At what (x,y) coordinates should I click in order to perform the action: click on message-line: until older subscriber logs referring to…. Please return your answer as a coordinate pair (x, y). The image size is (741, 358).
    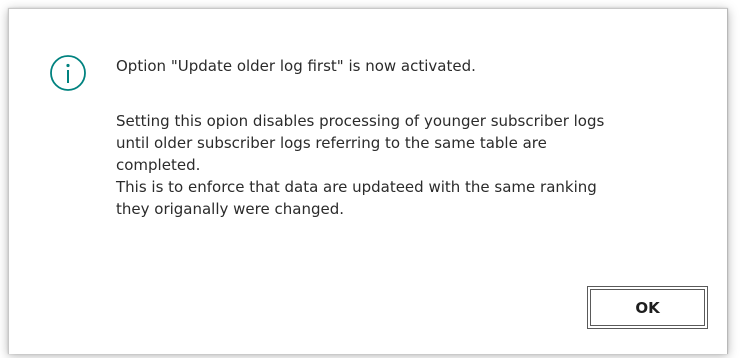
    Looking at the image, I should click on (331, 143).